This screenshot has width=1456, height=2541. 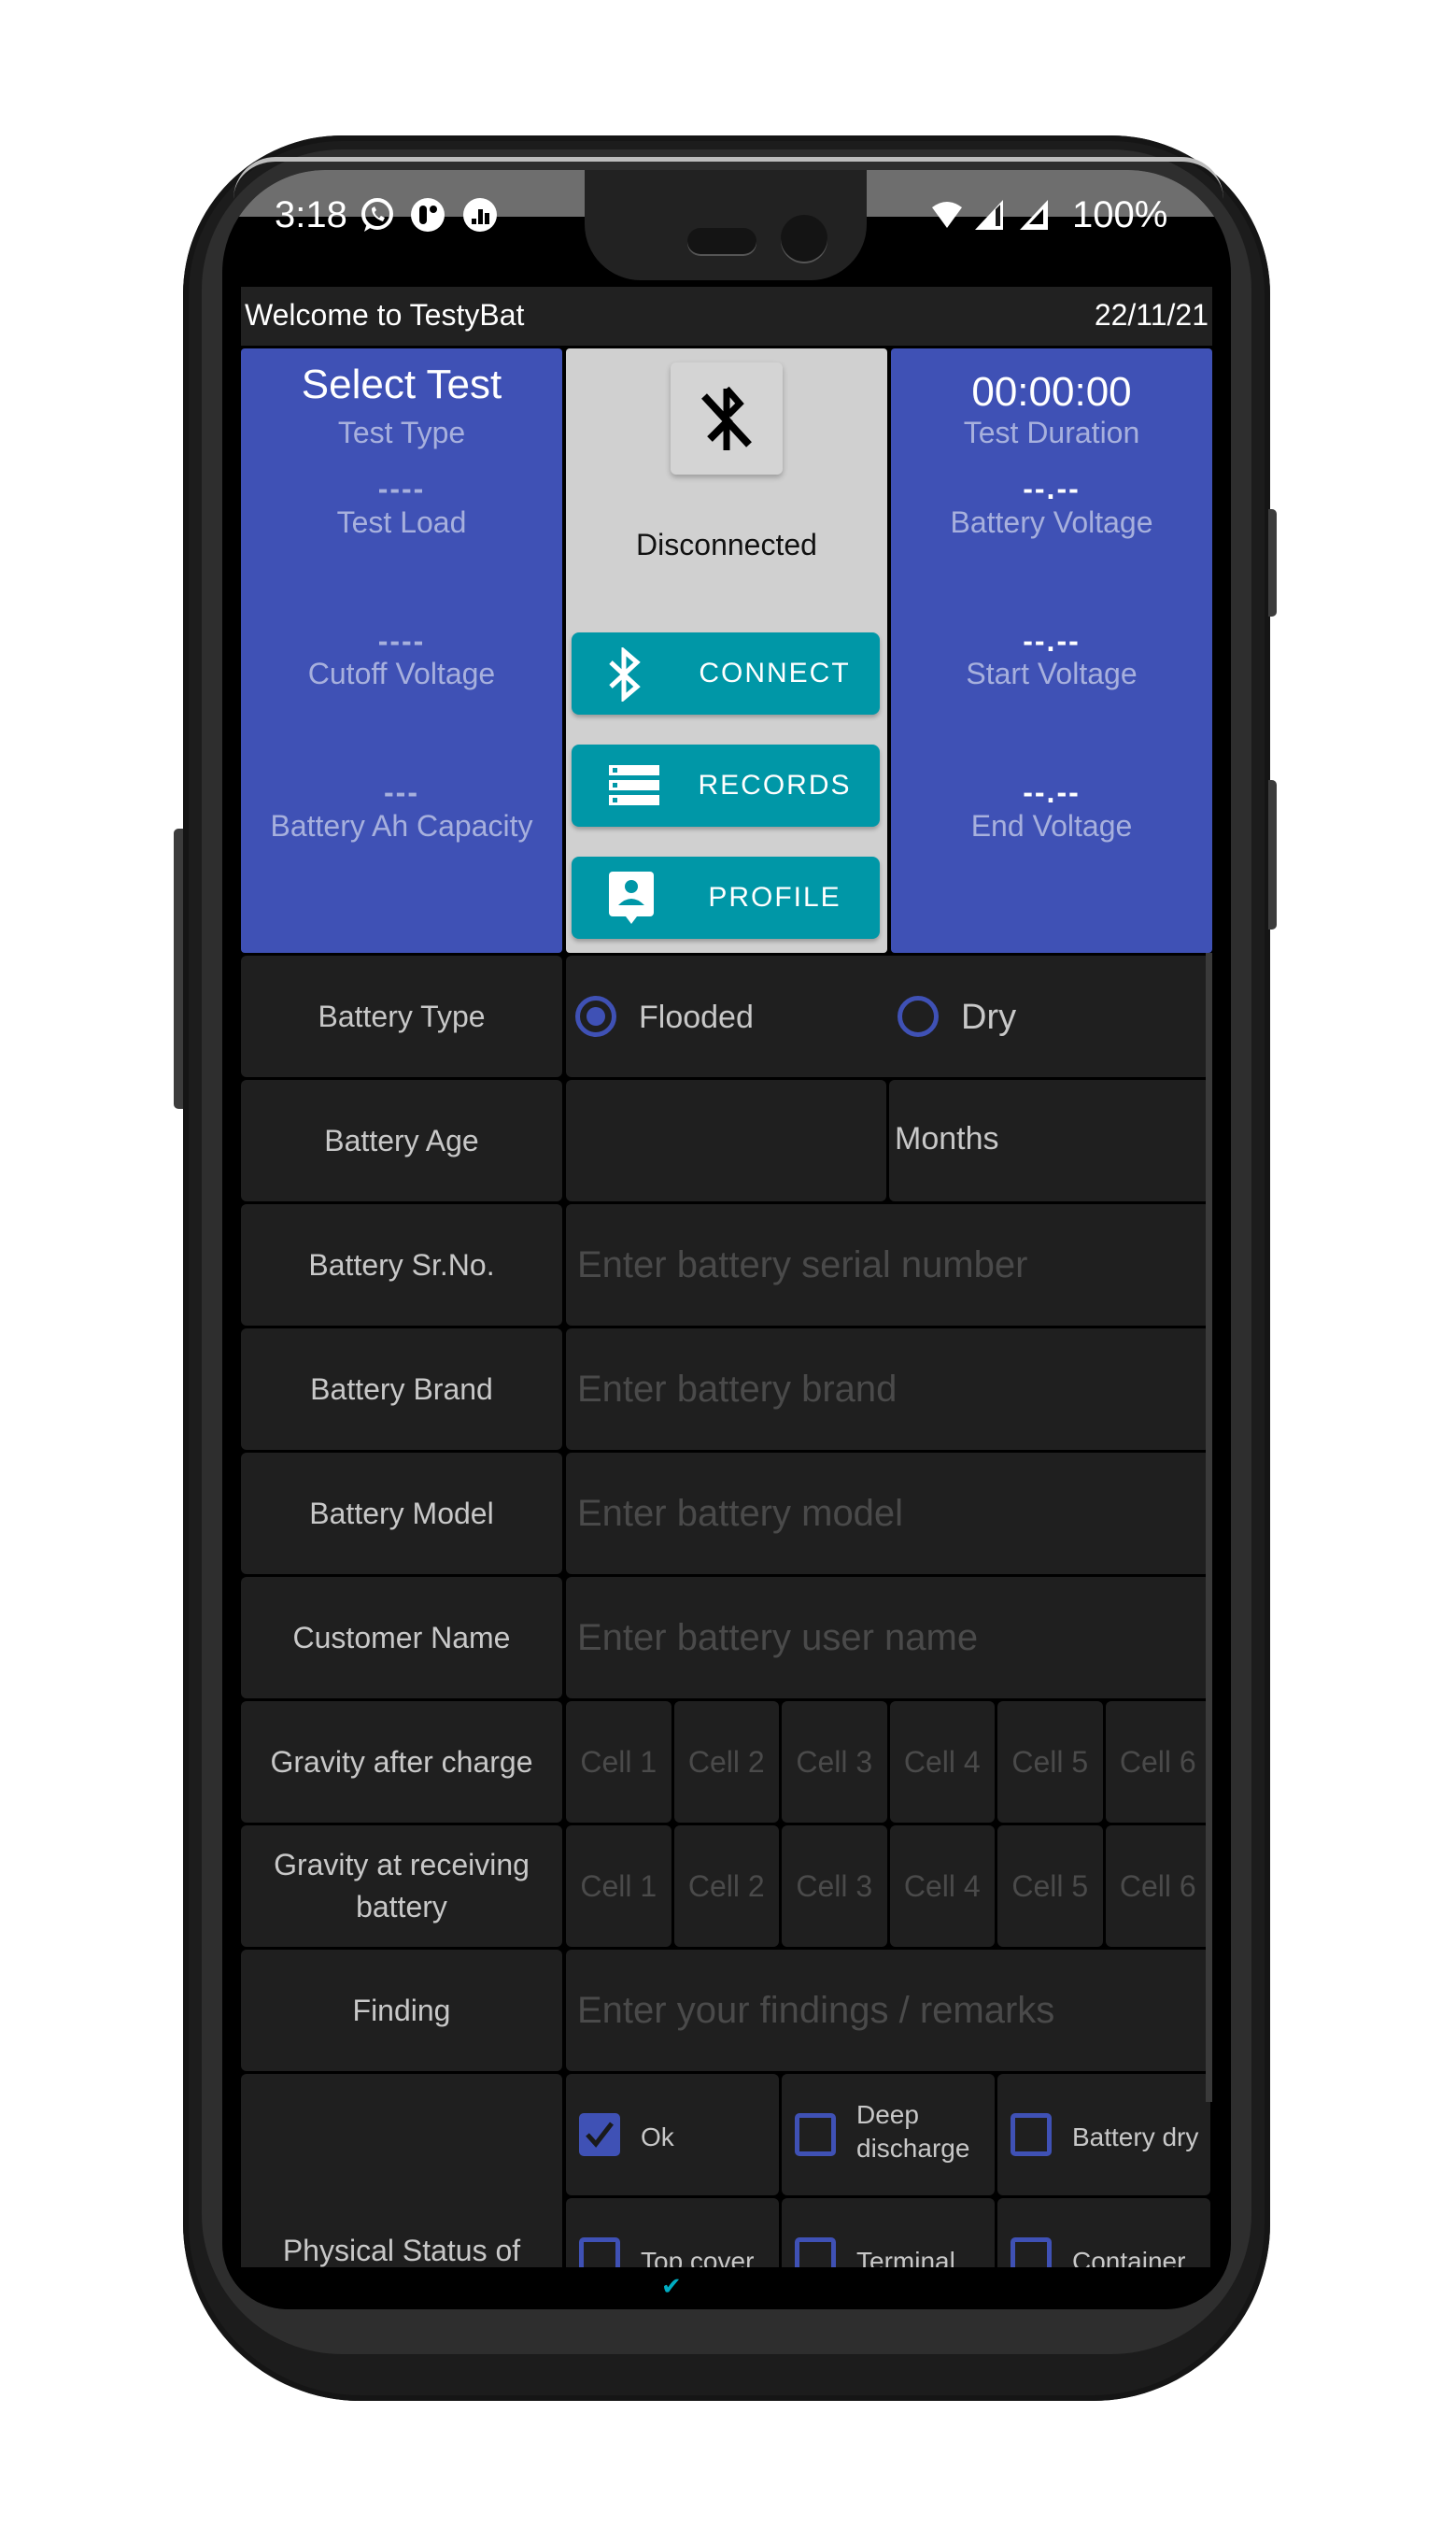 What do you see at coordinates (918, 1016) in the screenshot?
I see `radio-dry-indicator` at bounding box center [918, 1016].